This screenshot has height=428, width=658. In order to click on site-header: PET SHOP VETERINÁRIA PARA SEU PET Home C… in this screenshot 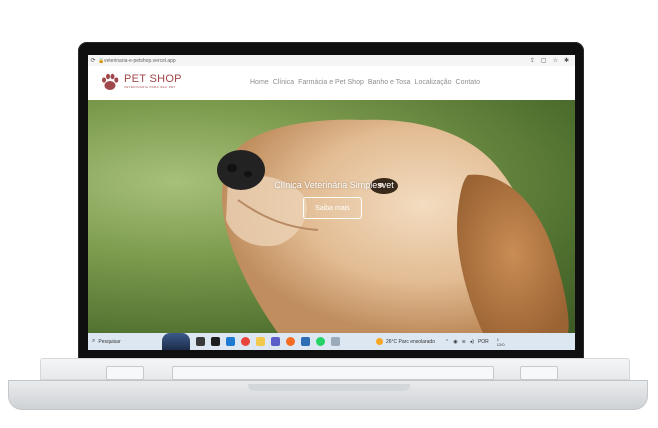, I will do `click(331, 83)`.